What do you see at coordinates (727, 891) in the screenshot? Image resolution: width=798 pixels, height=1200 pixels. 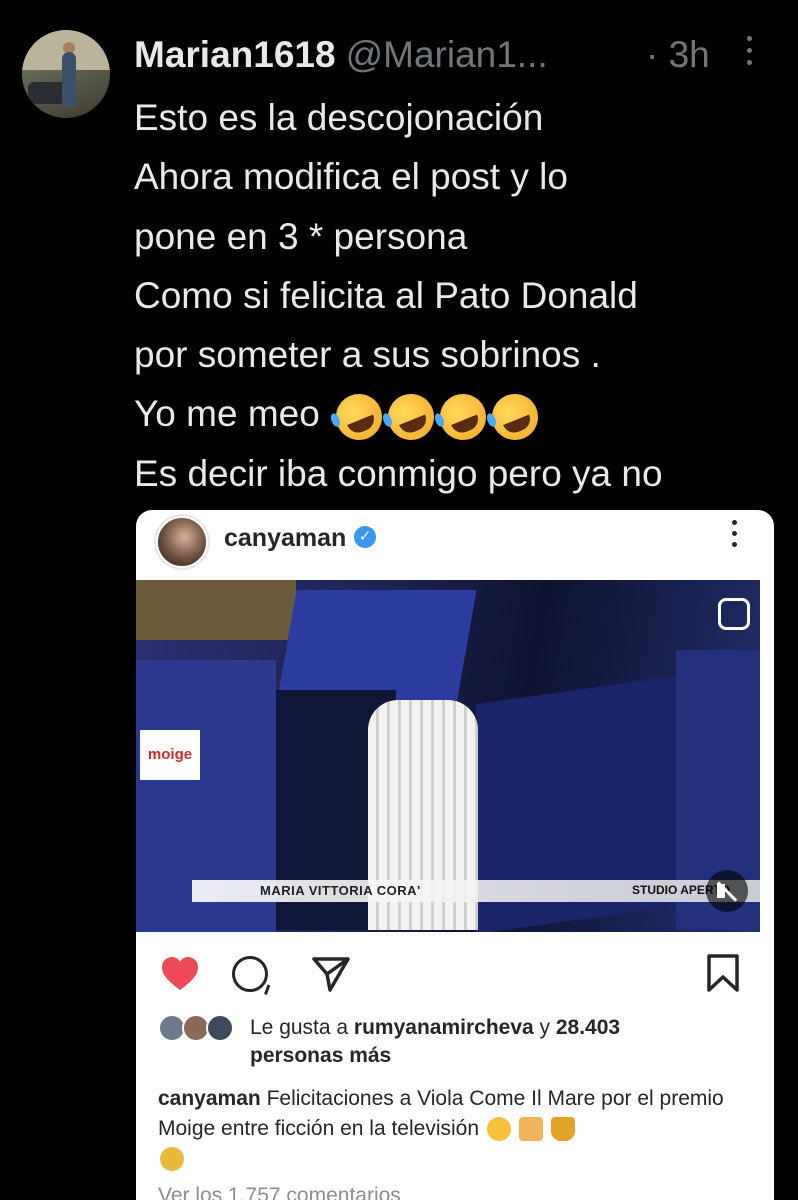 I see `mute-icon` at bounding box center [727, 891].